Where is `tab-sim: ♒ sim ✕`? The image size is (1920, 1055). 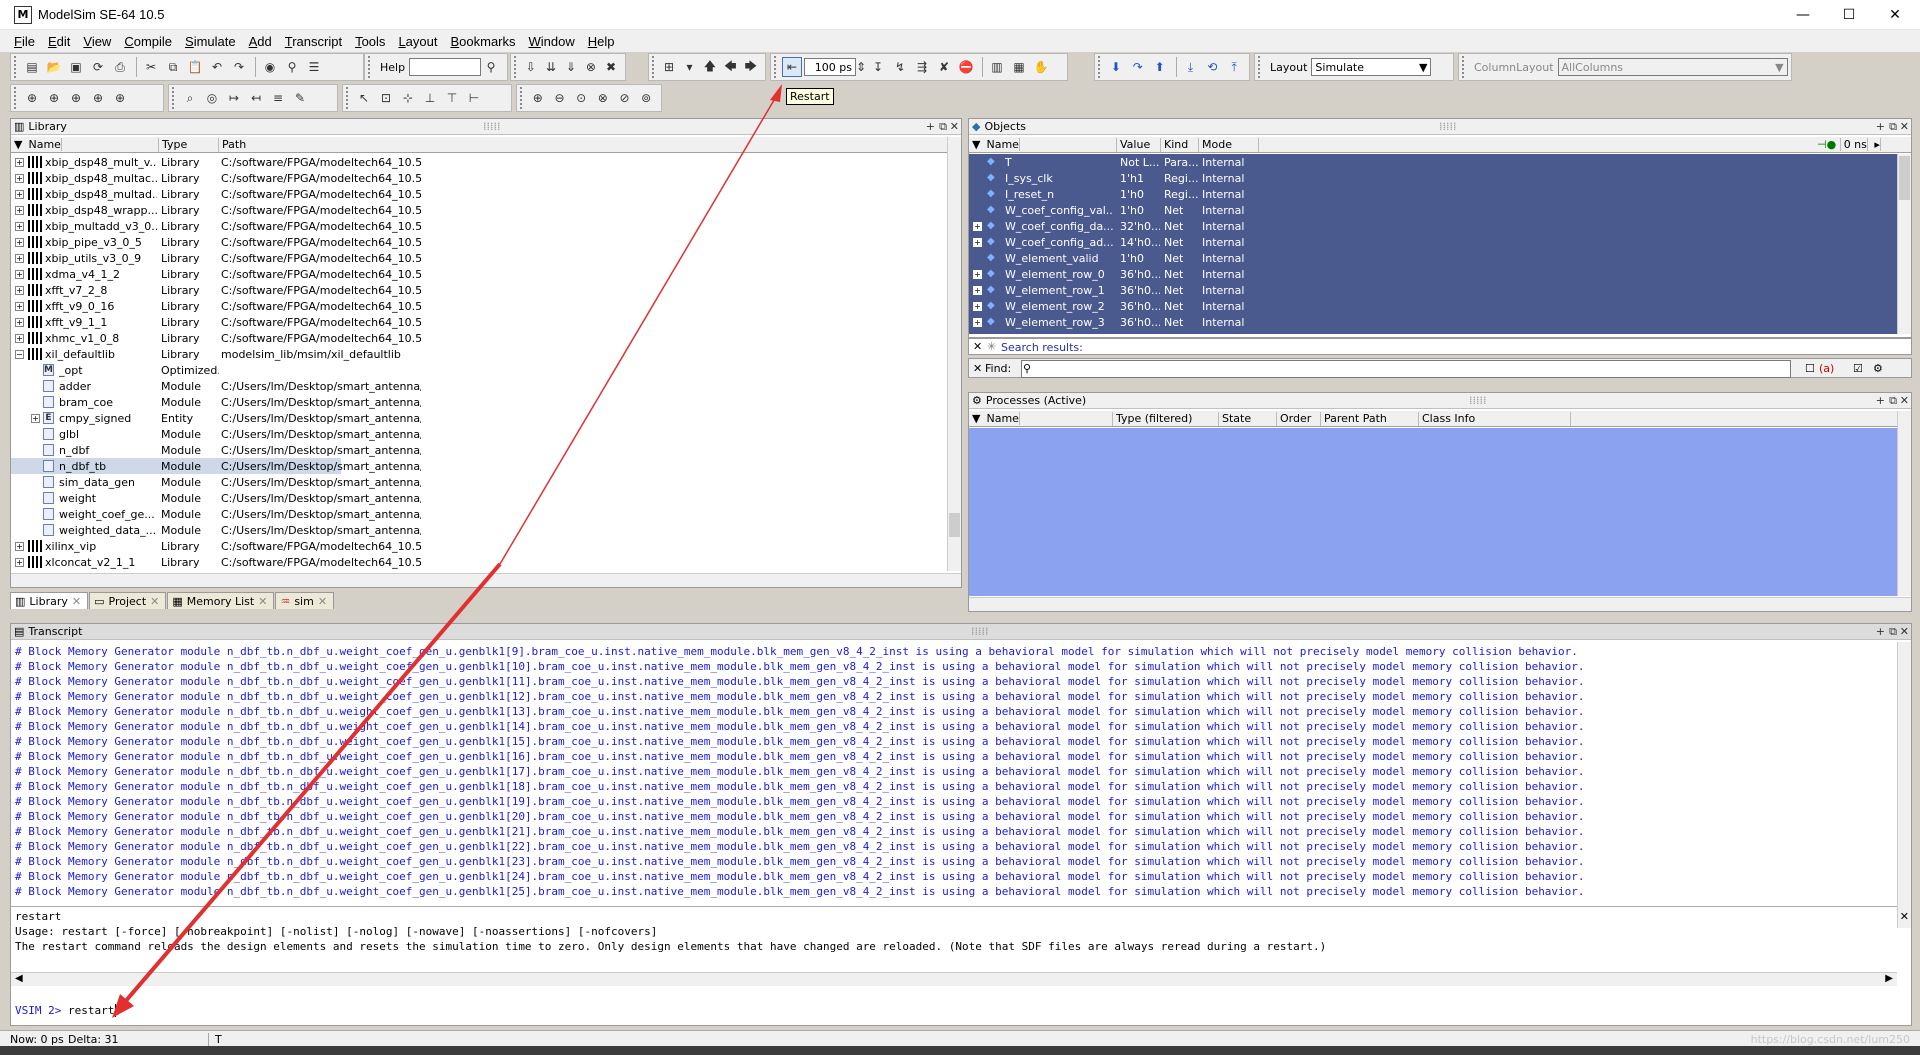
tab-sim: ♒ sim ✕ is located at coordinates (305, 600).